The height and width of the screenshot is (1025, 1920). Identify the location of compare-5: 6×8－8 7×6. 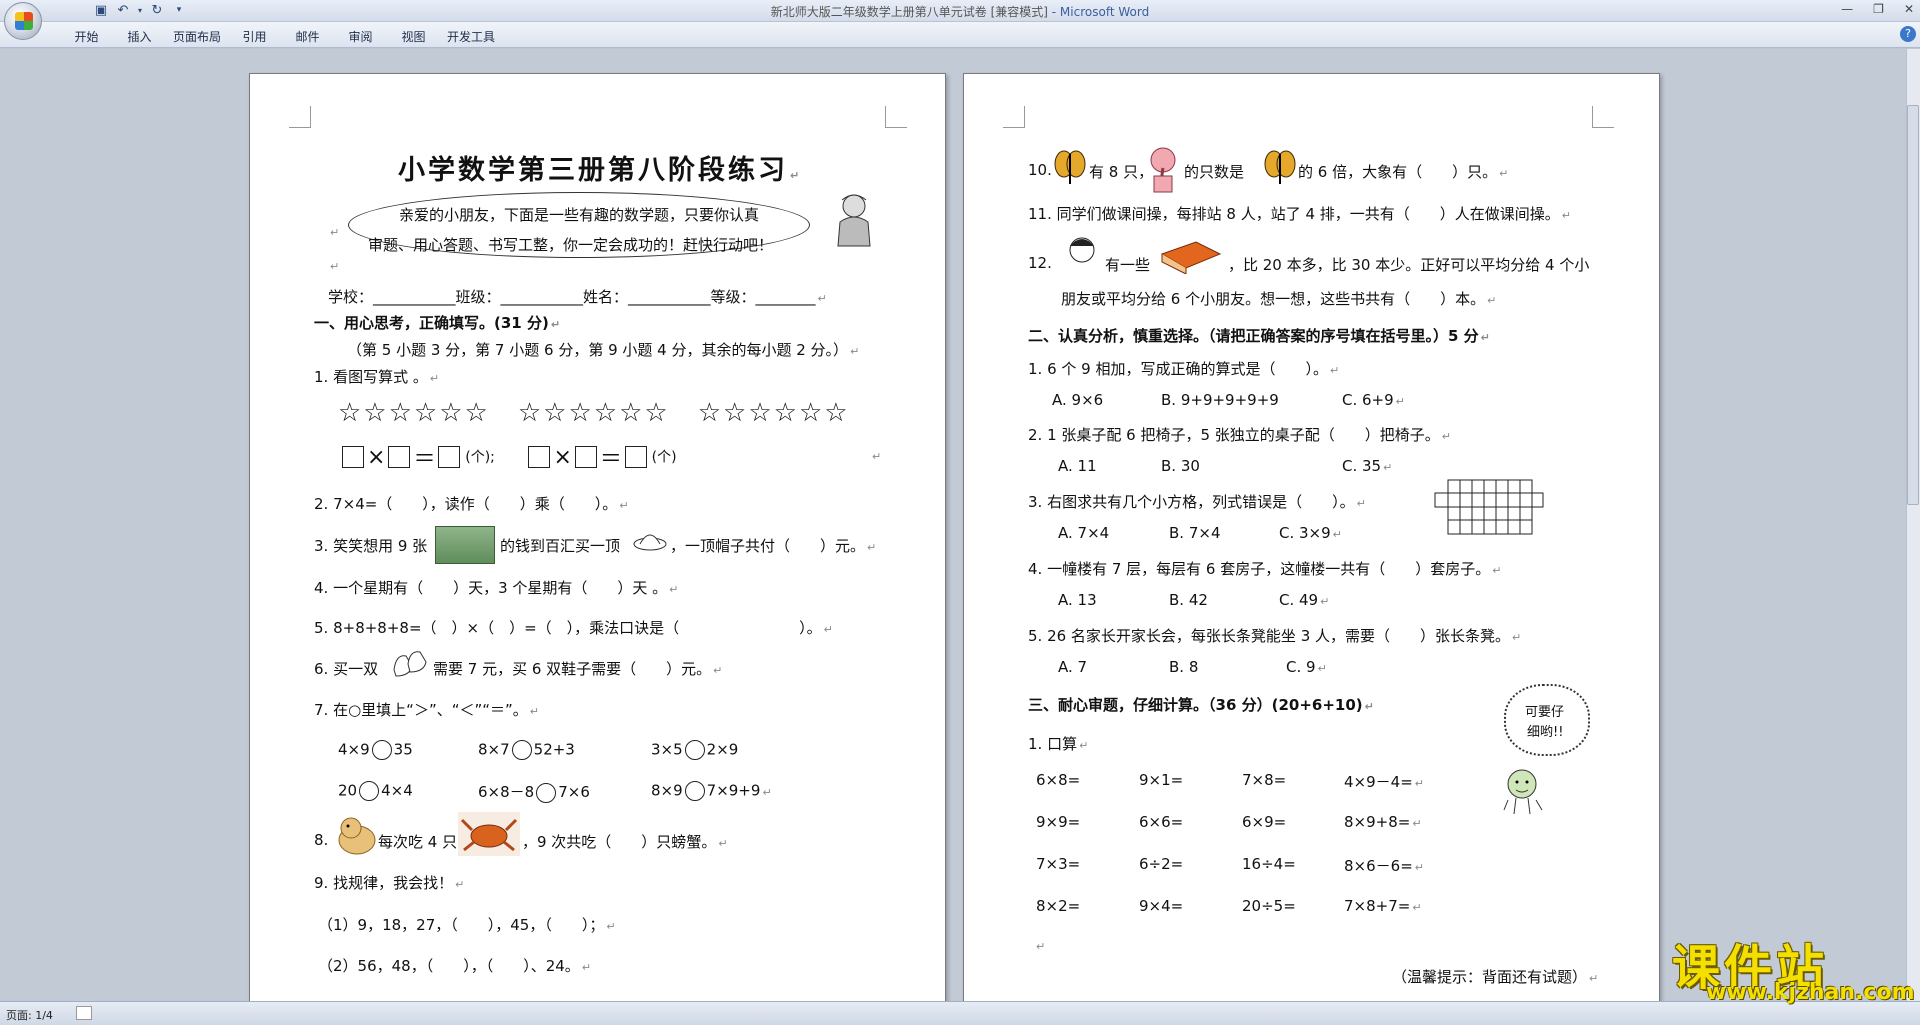
(534, 792).